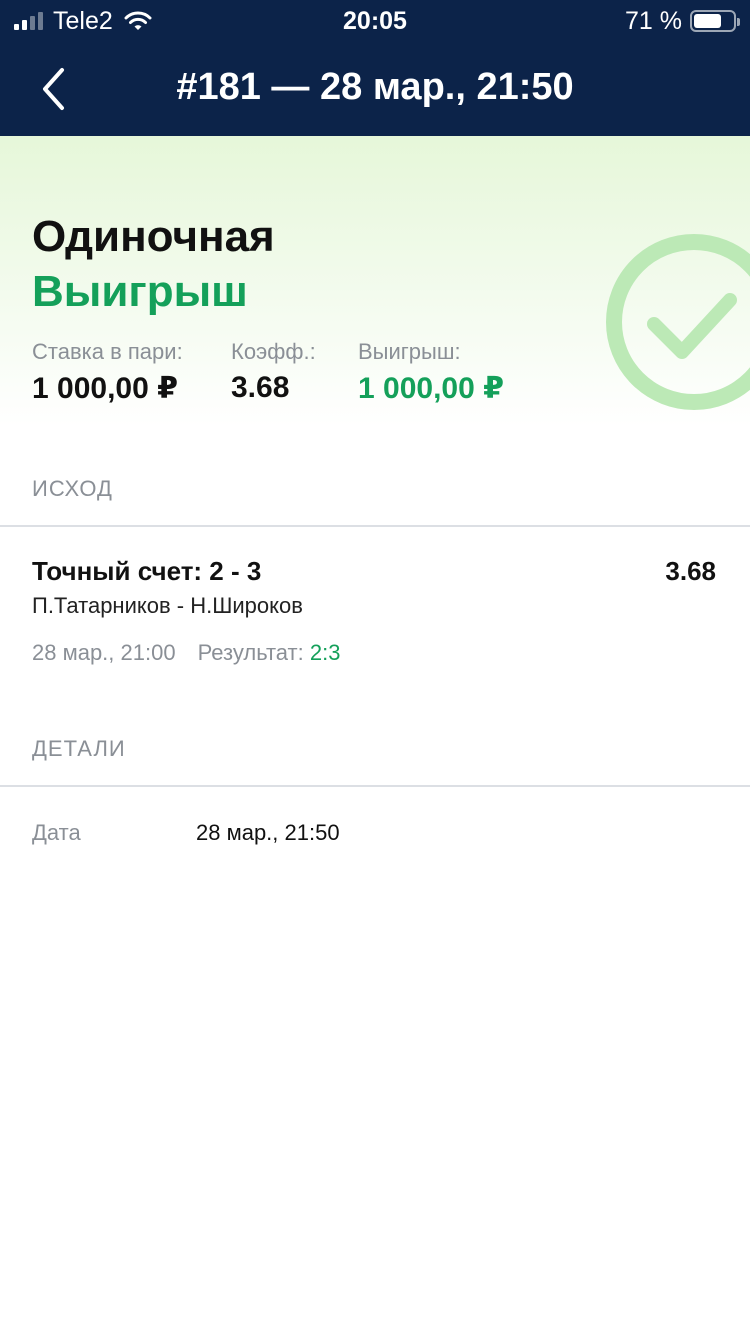  I want to click on outcome-odds: 3.68, so click(690, 571).